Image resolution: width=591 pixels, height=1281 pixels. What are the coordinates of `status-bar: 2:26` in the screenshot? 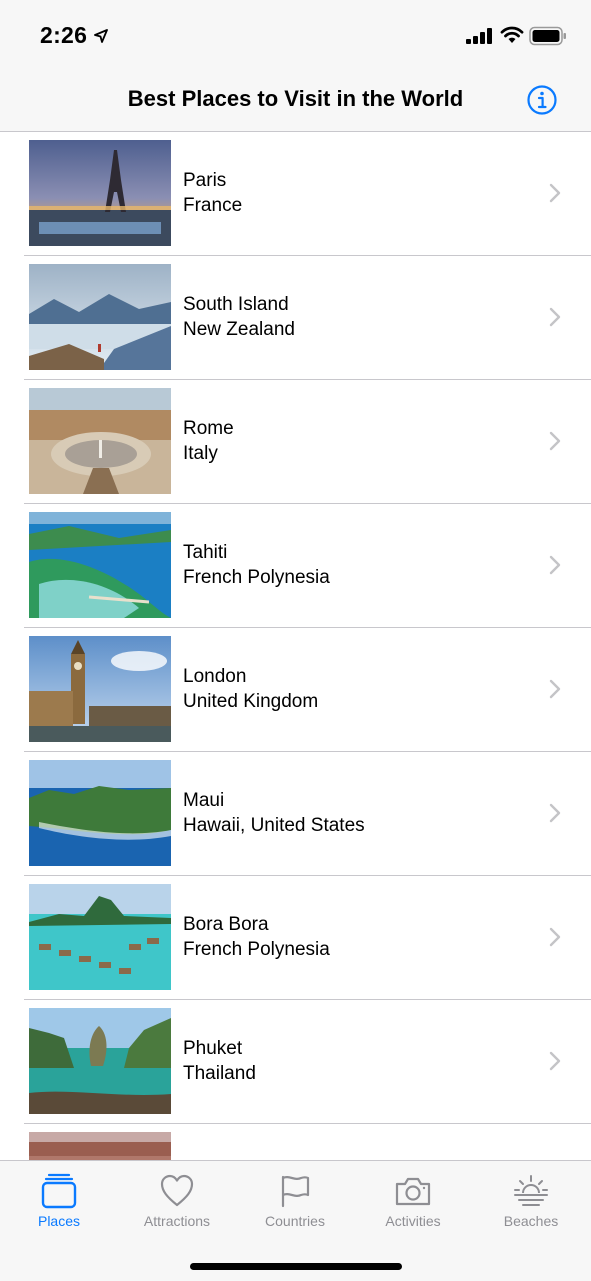 It's located at (295, 33).